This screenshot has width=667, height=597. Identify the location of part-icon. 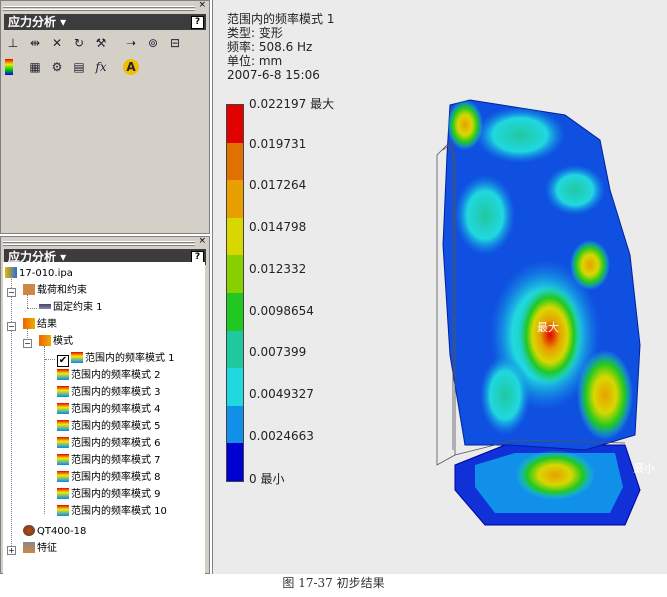
(29, 530).